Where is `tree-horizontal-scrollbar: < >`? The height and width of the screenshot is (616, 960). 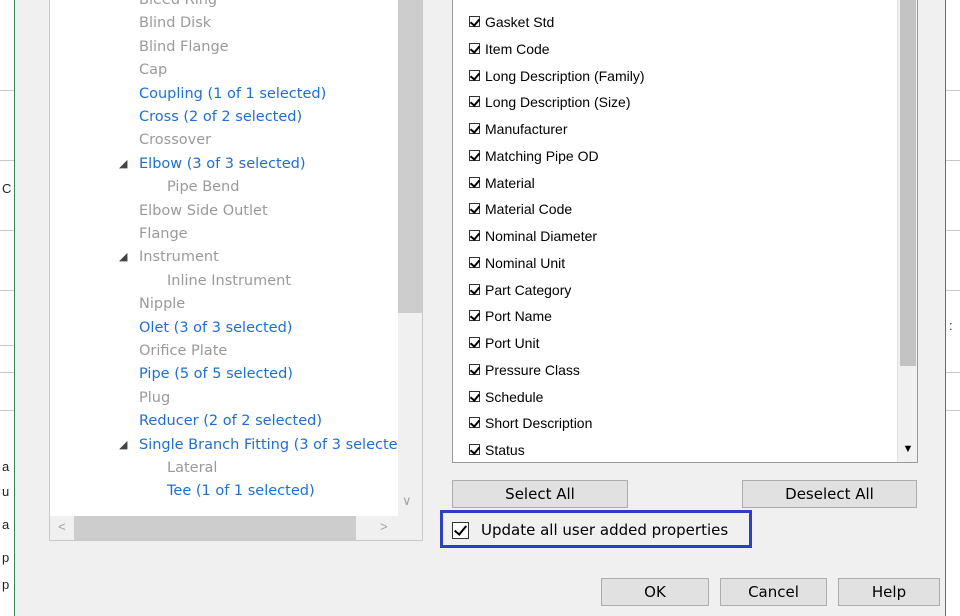
tree-horizontal-scrollbar: < > is located at coordinates (224, 528).